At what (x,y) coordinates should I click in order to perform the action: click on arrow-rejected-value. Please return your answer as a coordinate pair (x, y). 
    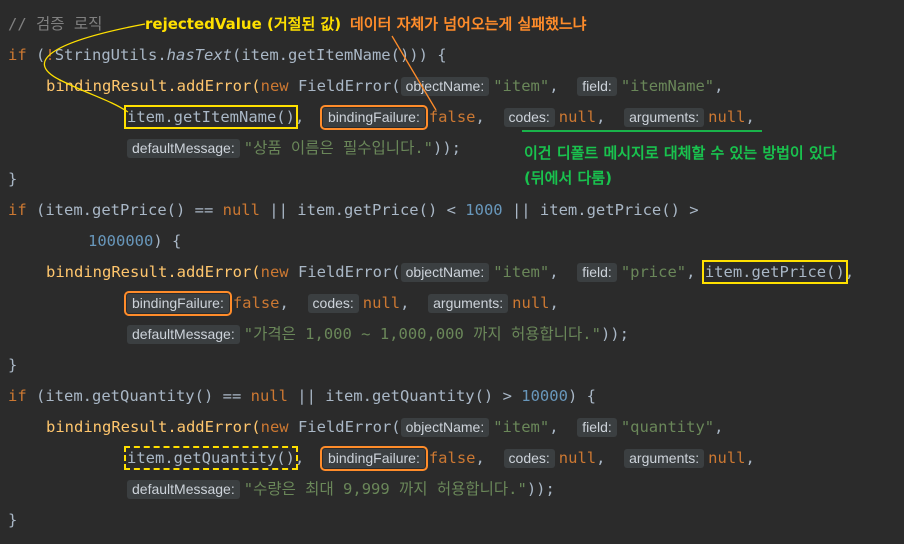
    Looking at the image, I should click on (94, 68).